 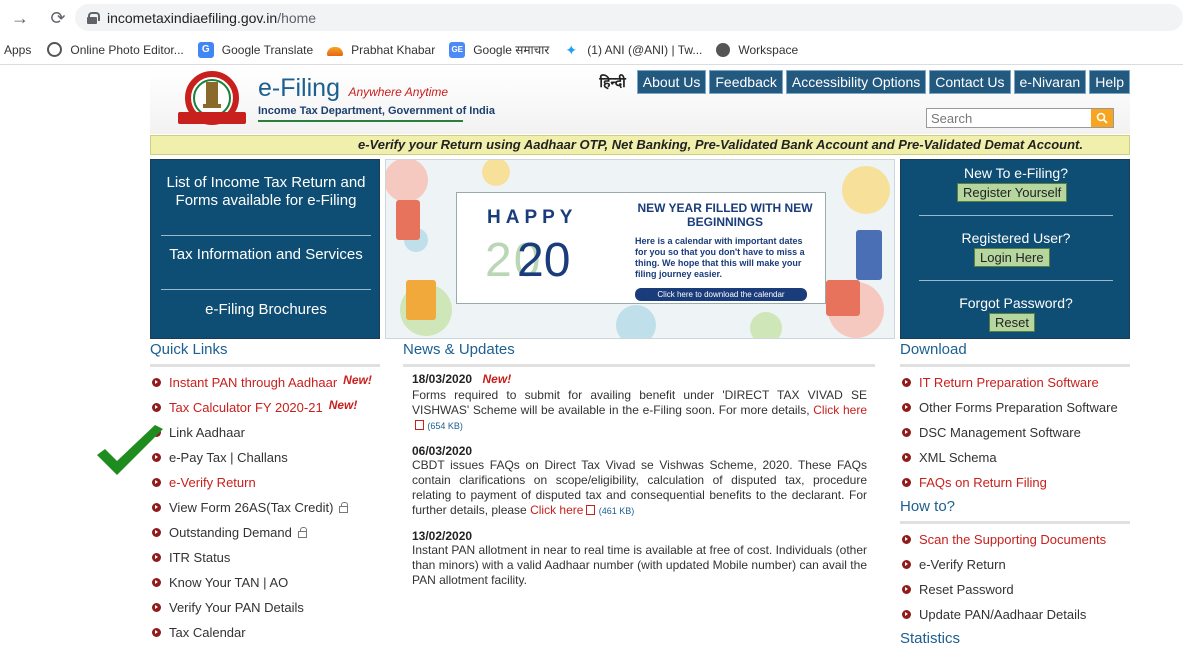 What do you see at coordinates (230, 532) in the screenshot?
I see `link-label: Outstanding Demand` at bounding box center [230, 532].